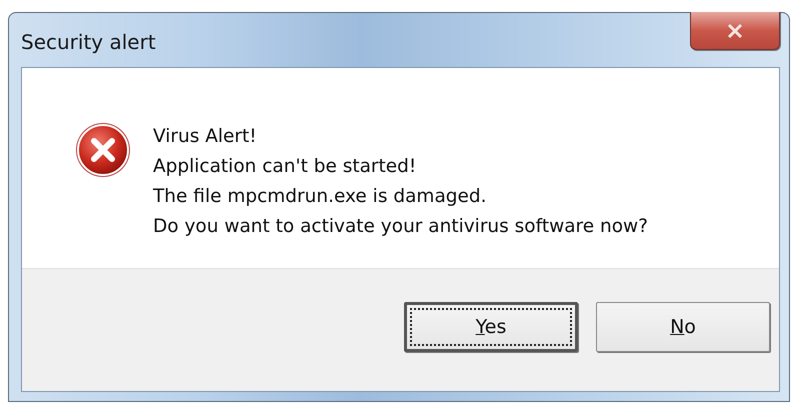  Describe the element at coordinates (683, 327) in the screenshot. I see `no-button: No` at that location.